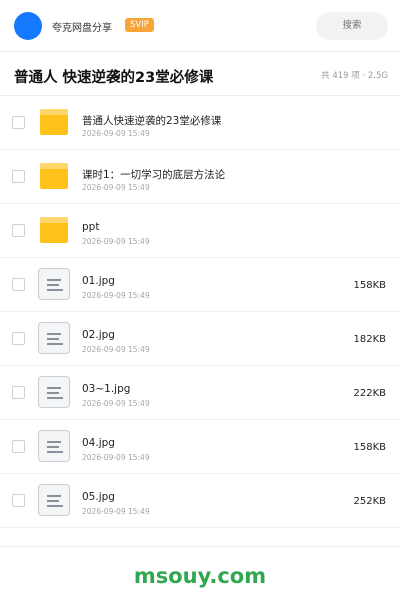 This screenshot has width=400, height=600. Describe the element at coordinates (82, 28) in the screenshot. I see `share-label: 夸克网盘分享` at that location.